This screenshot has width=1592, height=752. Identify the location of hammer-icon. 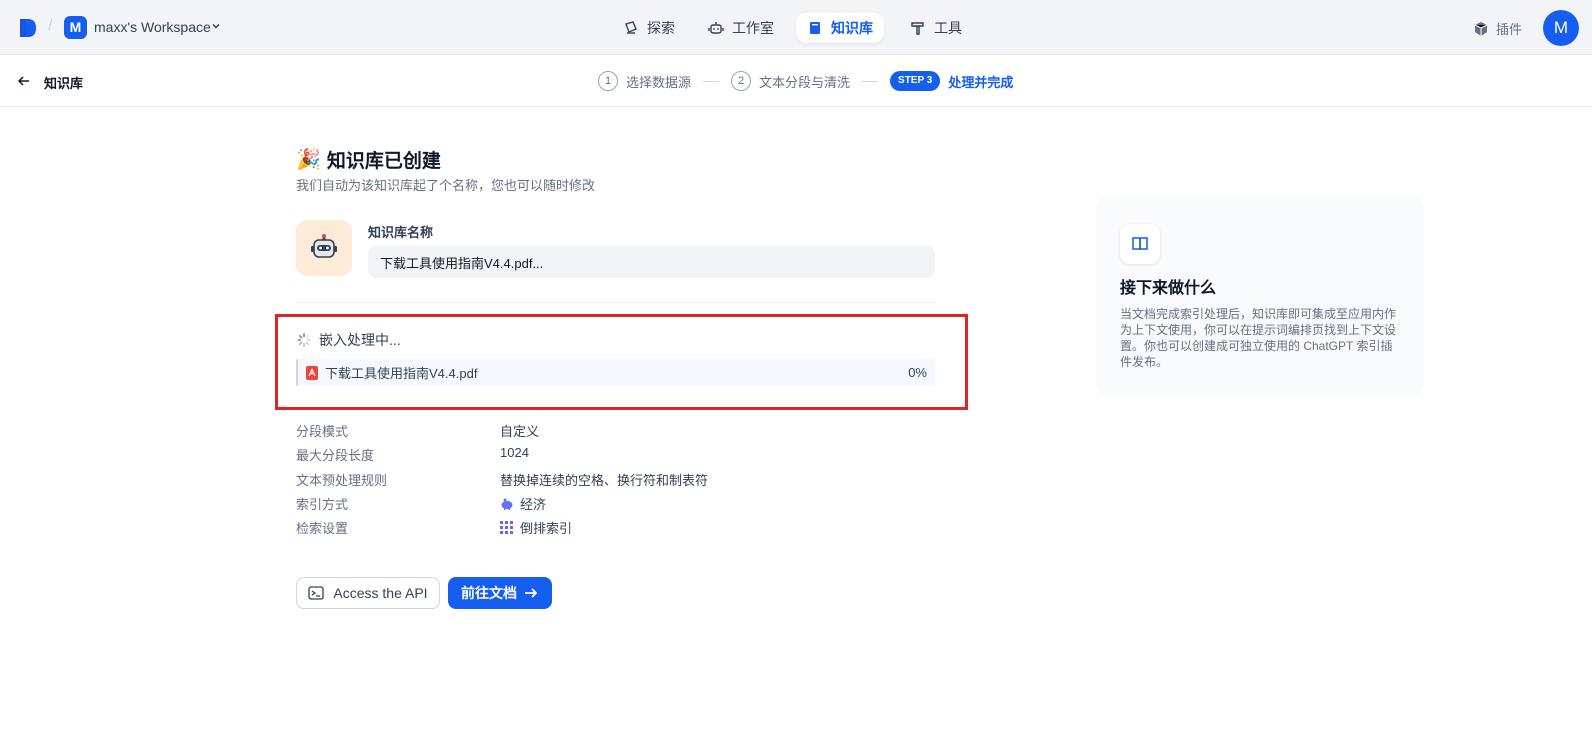
(917, 28).